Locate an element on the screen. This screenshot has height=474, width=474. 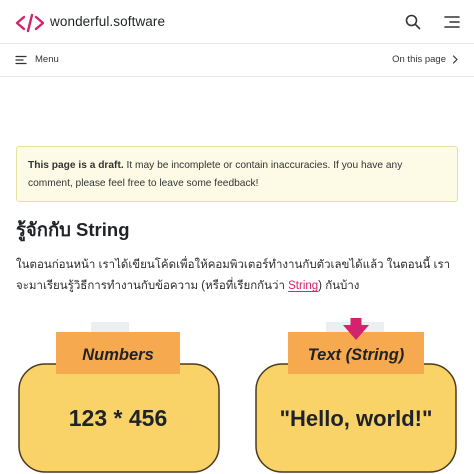
intro-text-end: ) กันบ้าง is located at coordinates (339, 286).